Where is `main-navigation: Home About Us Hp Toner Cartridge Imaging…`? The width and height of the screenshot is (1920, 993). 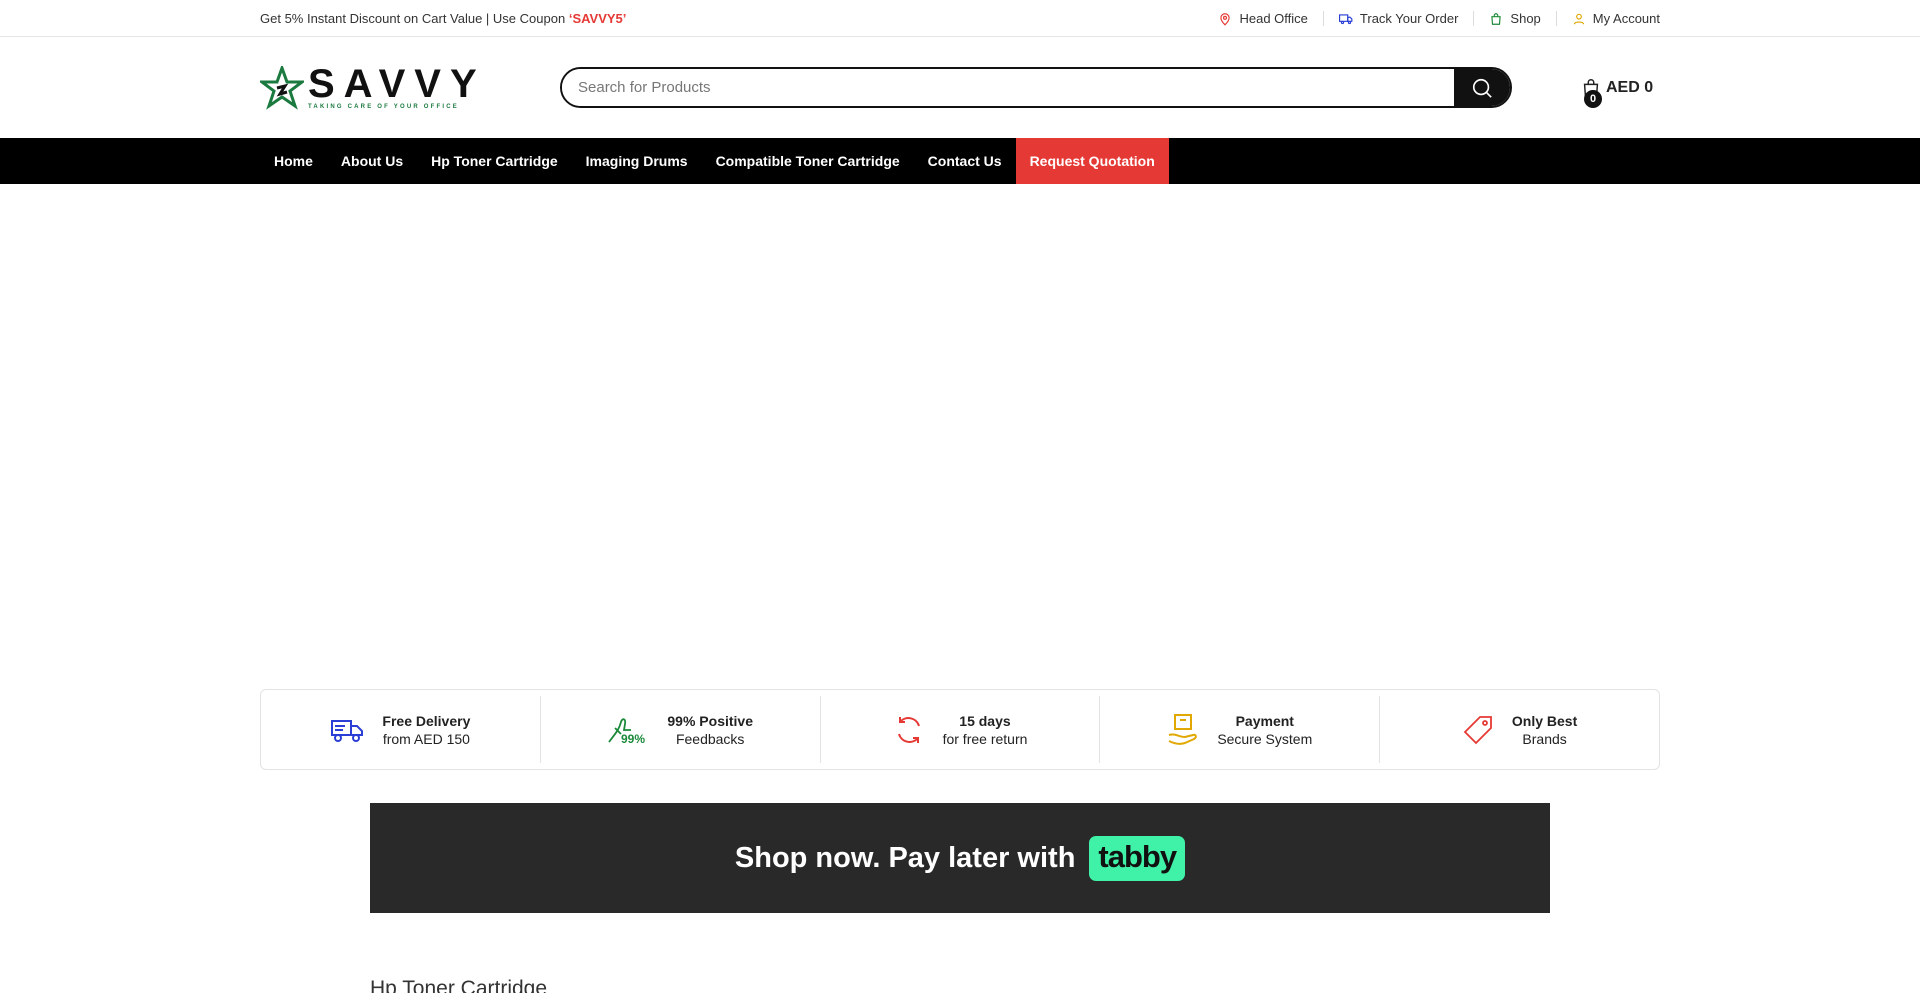
main-navigation: Home About Us Hp Toner Cartridge Imaging… is located at coordinates (960, 161).